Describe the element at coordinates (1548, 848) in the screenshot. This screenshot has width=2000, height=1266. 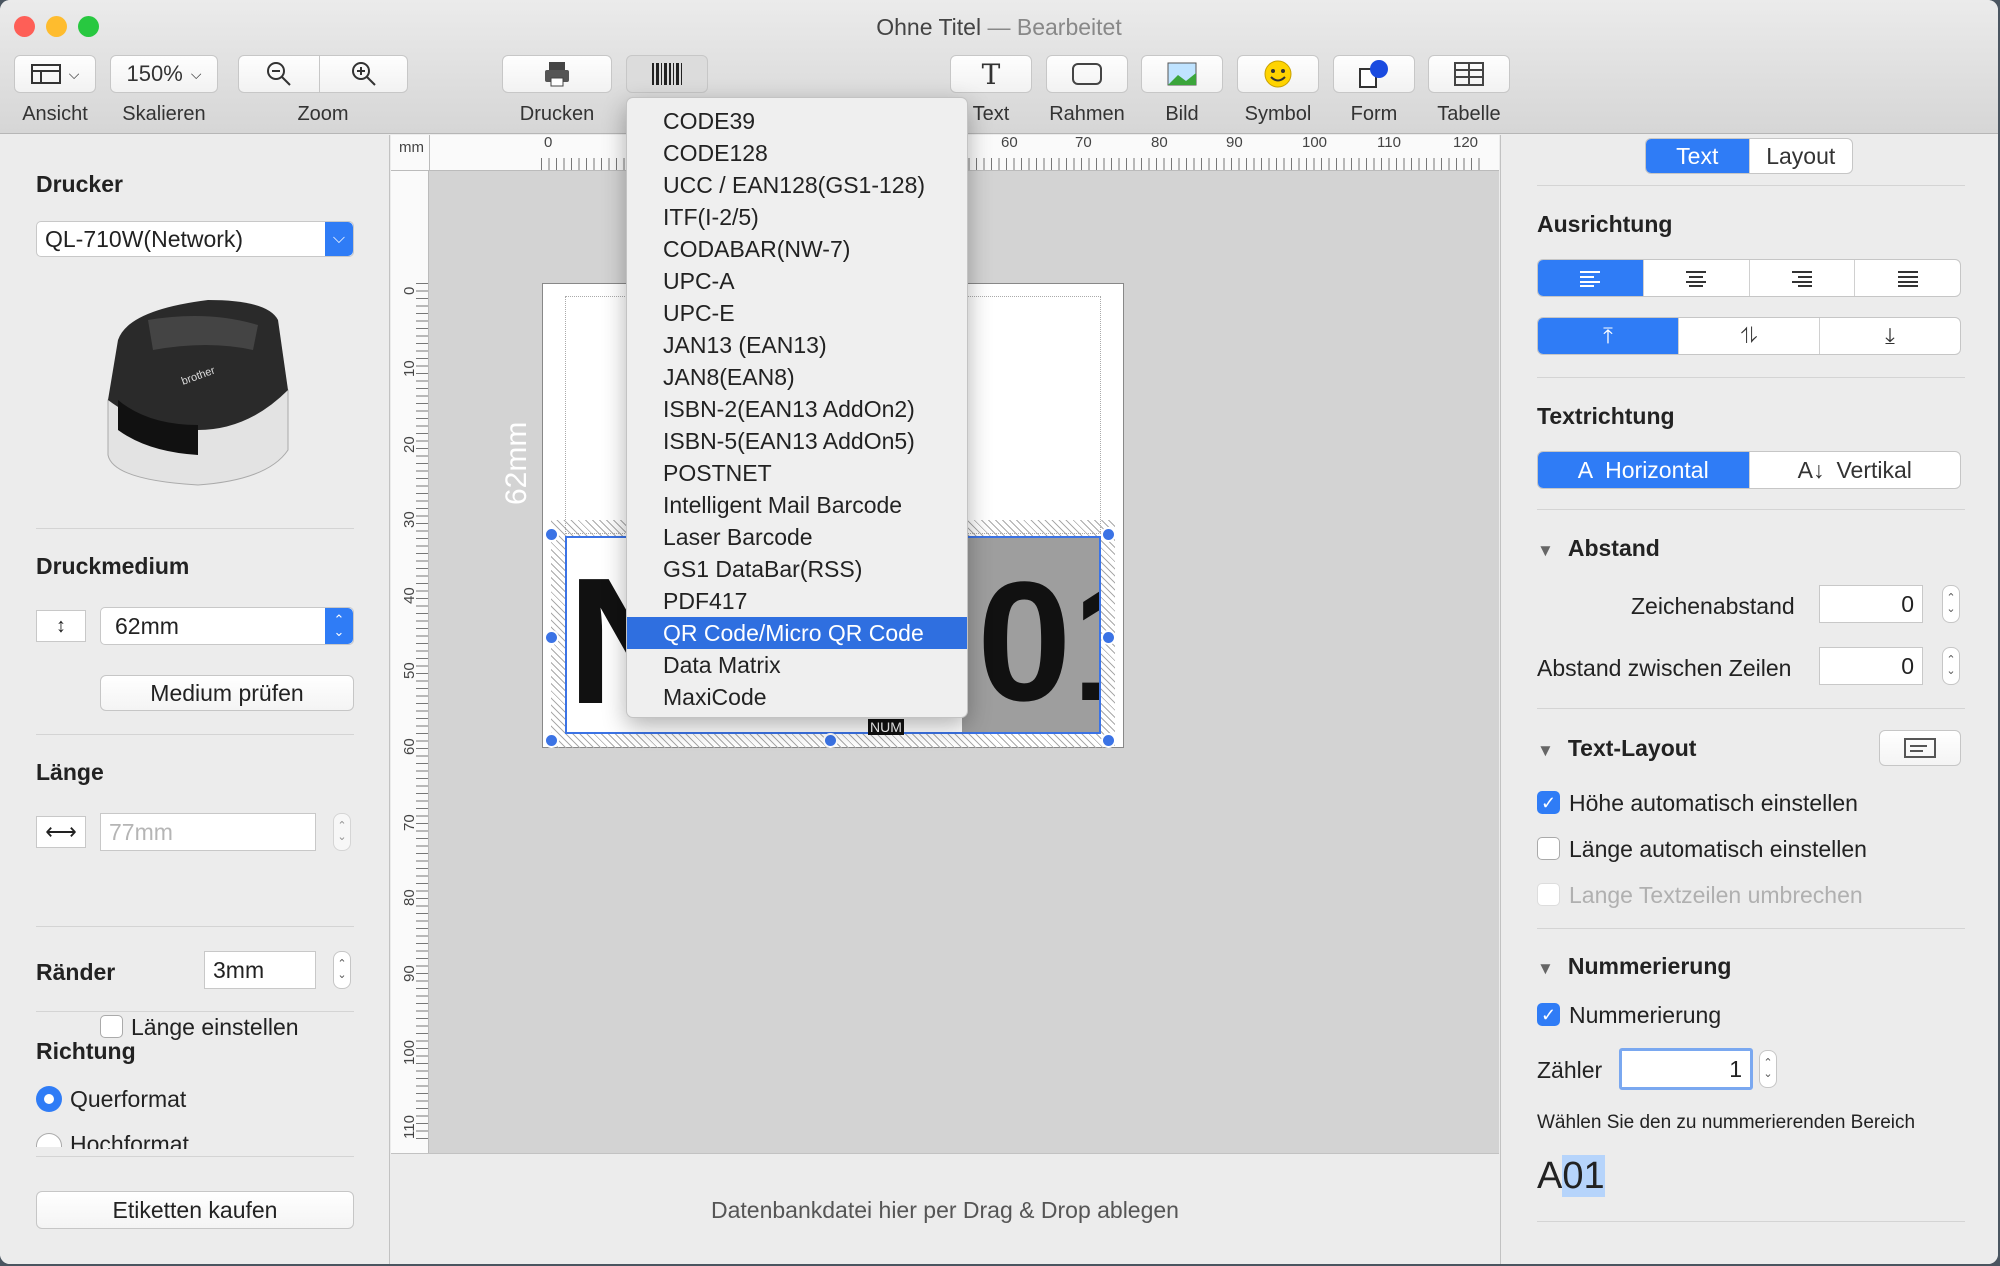
I see `laenge-auto-checkbox` at that location.